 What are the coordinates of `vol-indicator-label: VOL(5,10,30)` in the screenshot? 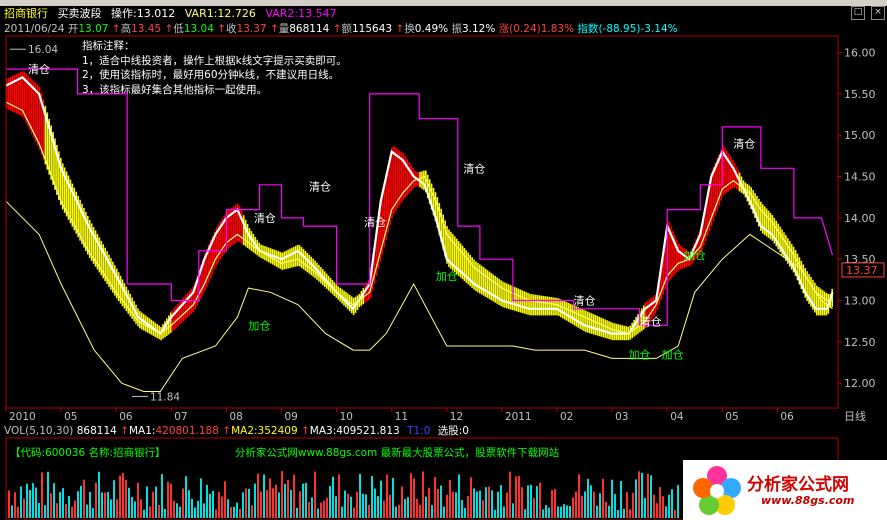 It's located at (38, 431).